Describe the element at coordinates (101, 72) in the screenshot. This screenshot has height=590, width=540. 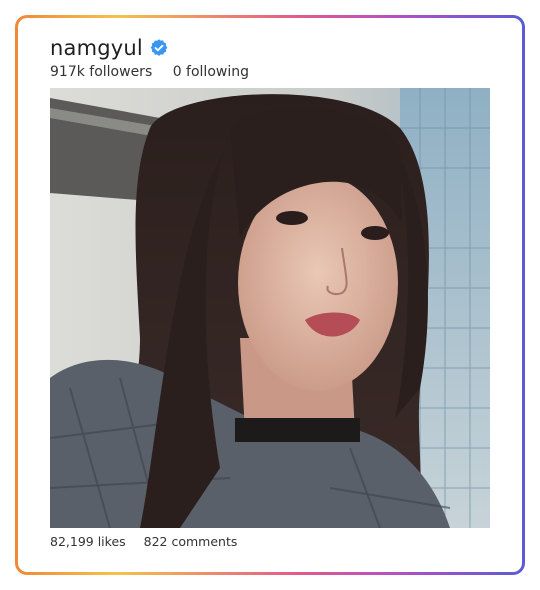
I see `followers-count: 917k followers` at that location.